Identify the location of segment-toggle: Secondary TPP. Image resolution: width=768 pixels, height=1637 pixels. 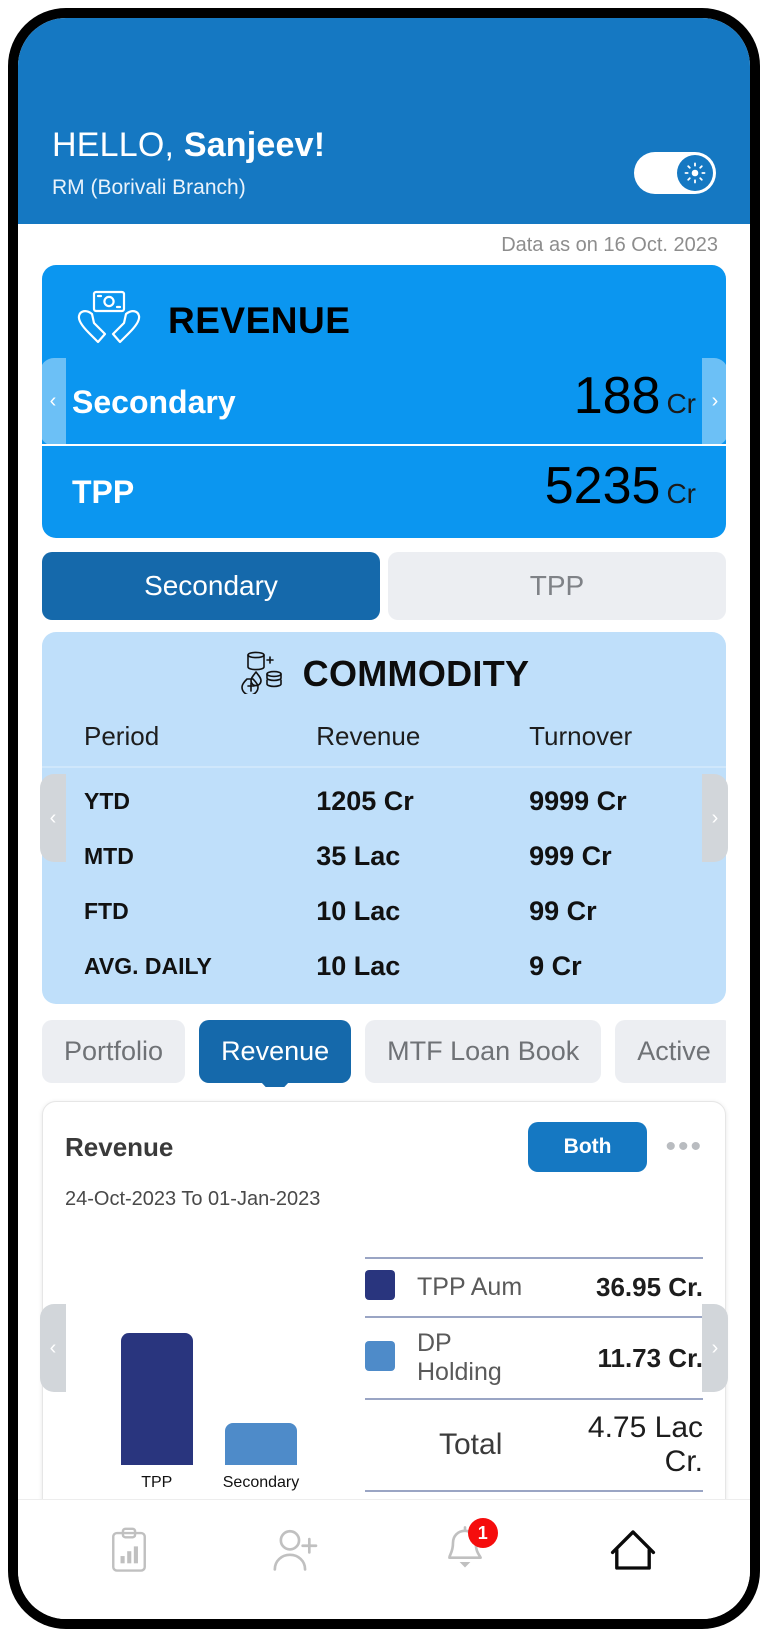
(384, 586).